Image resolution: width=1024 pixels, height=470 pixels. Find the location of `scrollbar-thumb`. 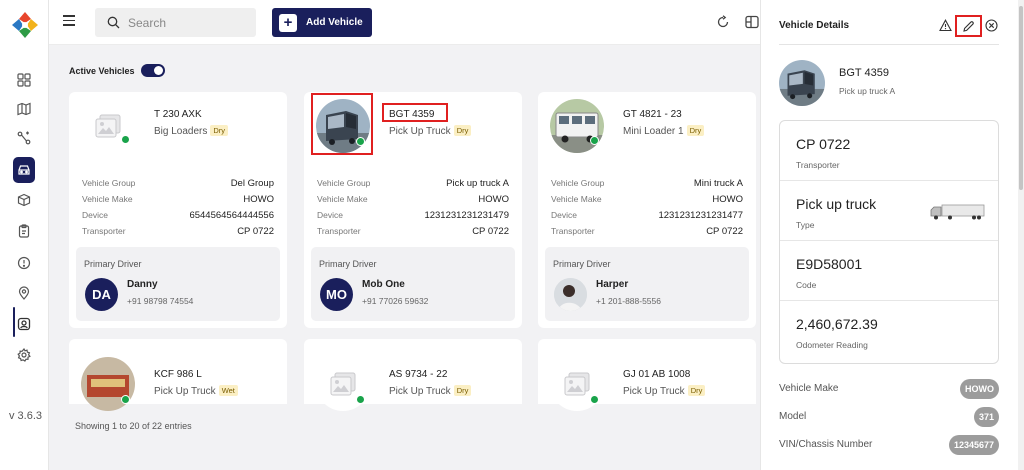

scrollbar-thumb is located at coordinates (1021, 98).